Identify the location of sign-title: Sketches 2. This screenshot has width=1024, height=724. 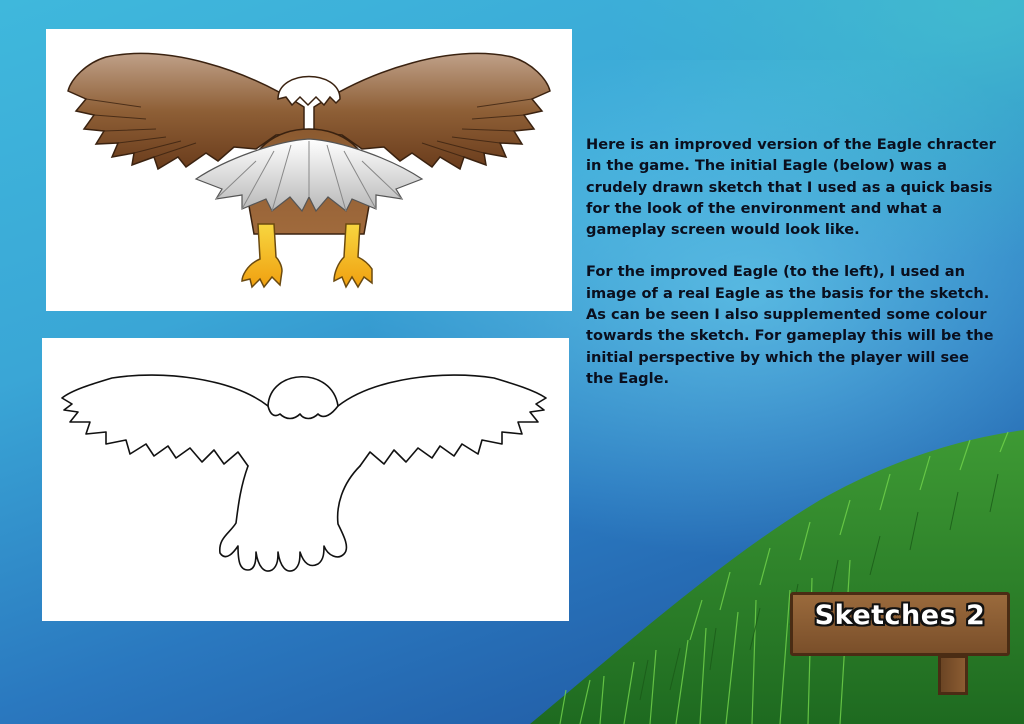
(900, 615).